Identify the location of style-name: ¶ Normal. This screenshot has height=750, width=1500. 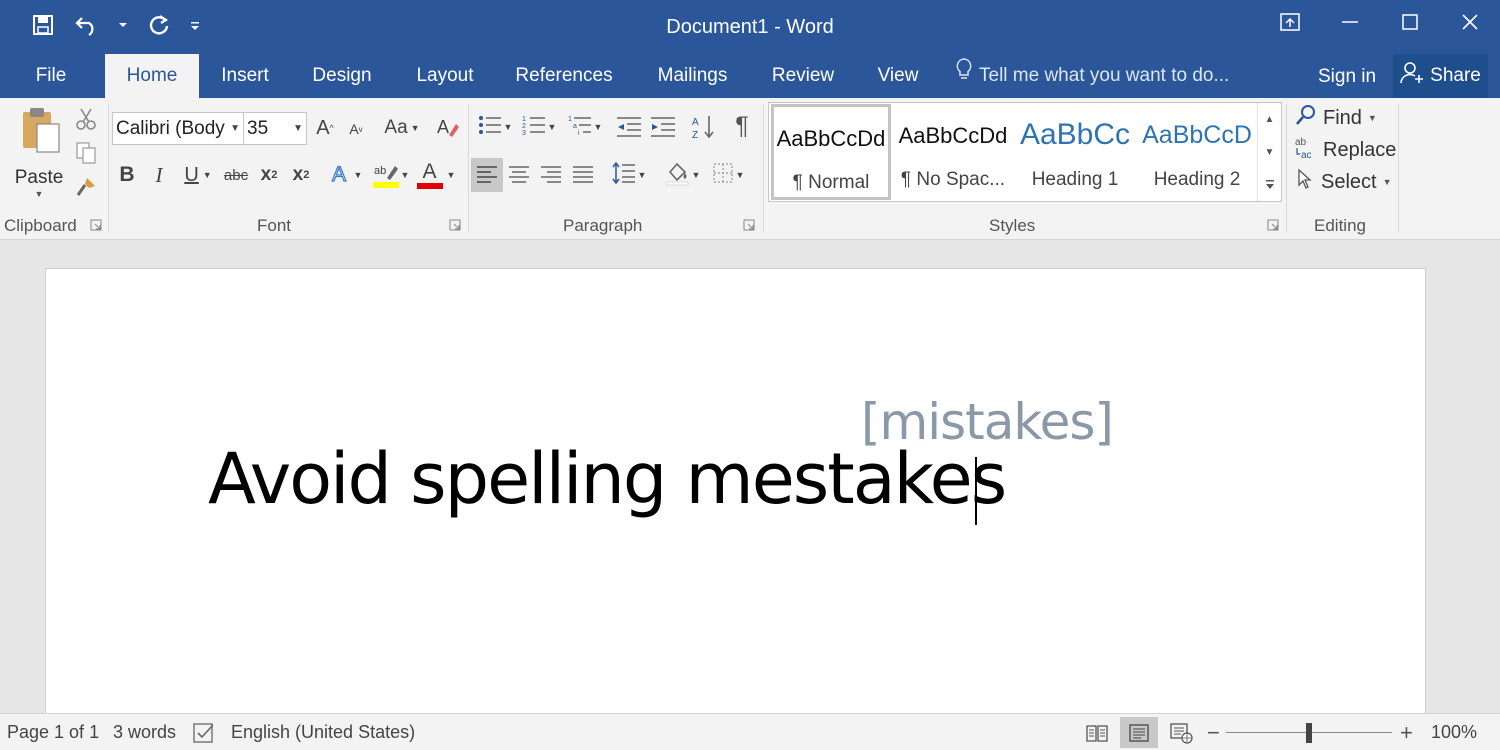
(831, 182).